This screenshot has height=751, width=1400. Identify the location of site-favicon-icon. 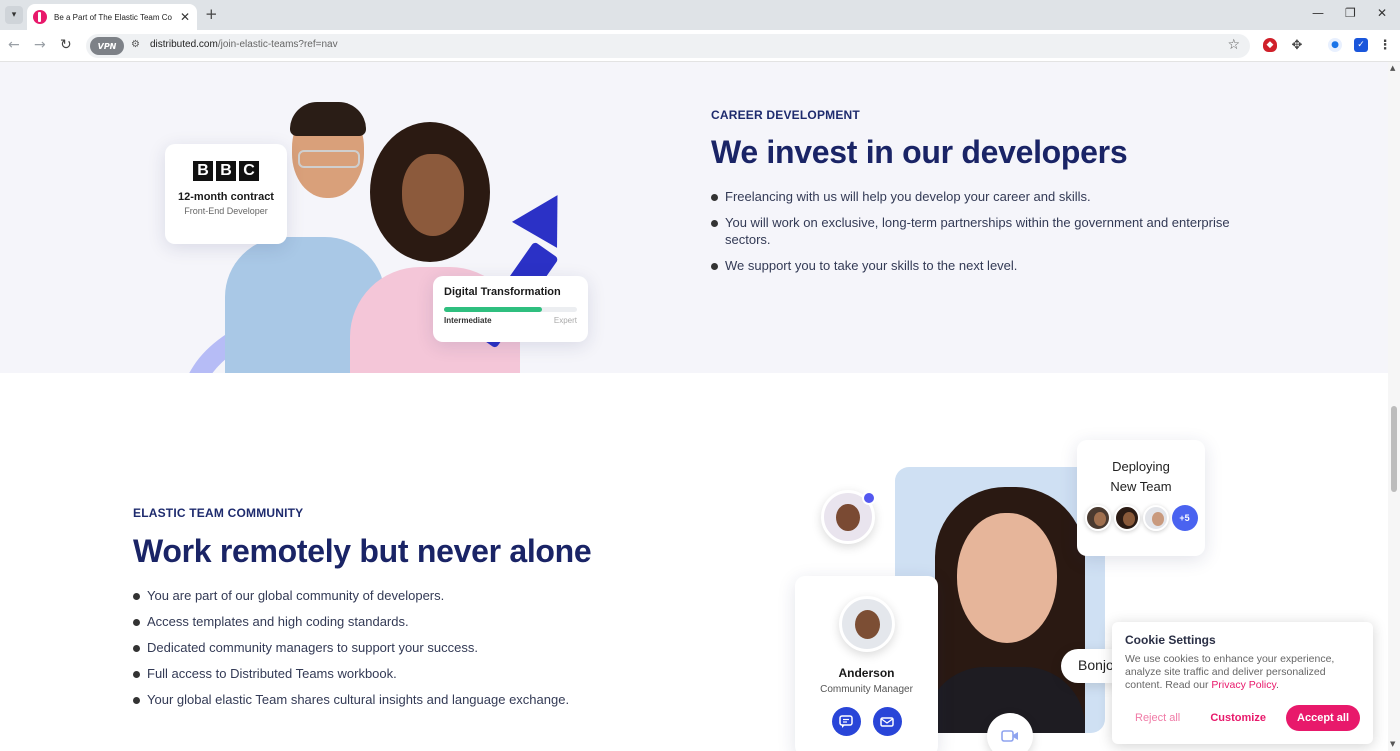
(40, 17).